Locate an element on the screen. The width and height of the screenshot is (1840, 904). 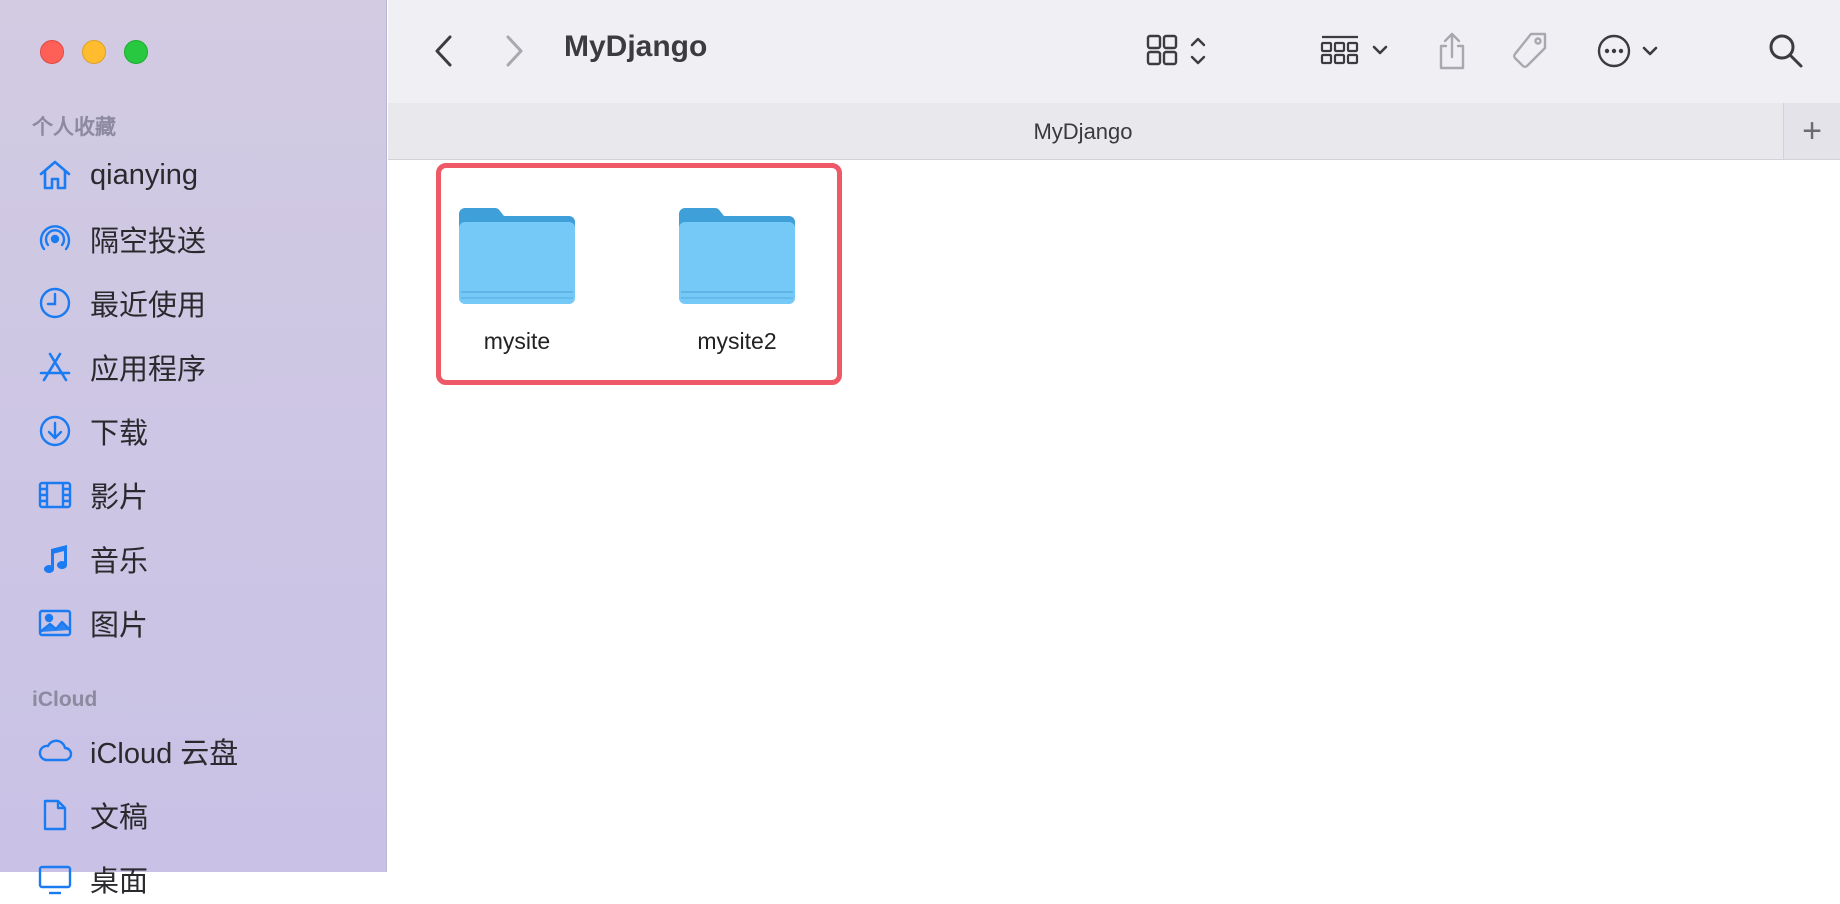
ellipsis-circle-icon is located at coordinates (1627, 51).